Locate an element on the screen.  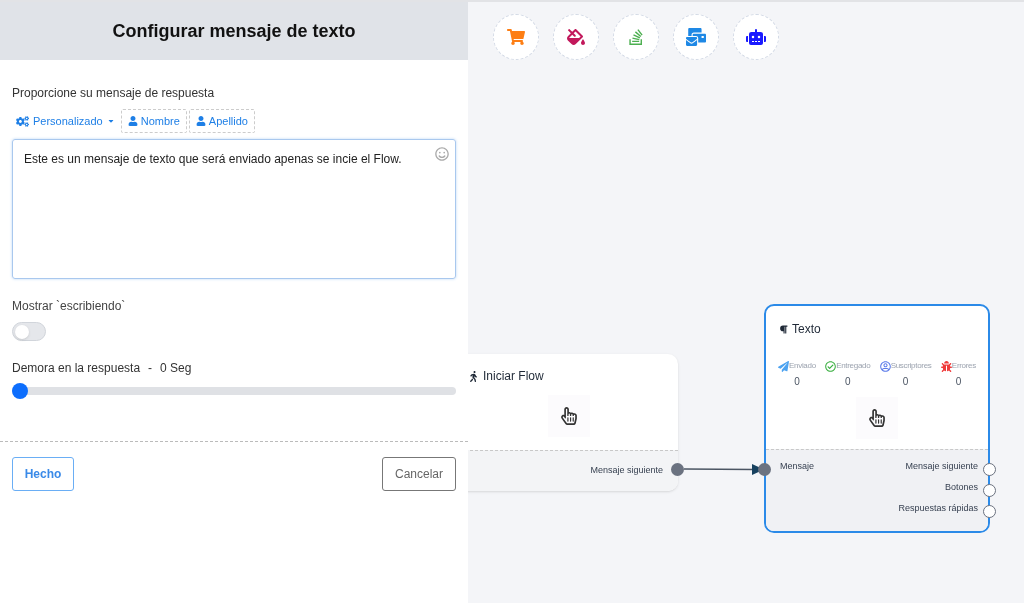
walking-icon is located at coordinates (473, 376).